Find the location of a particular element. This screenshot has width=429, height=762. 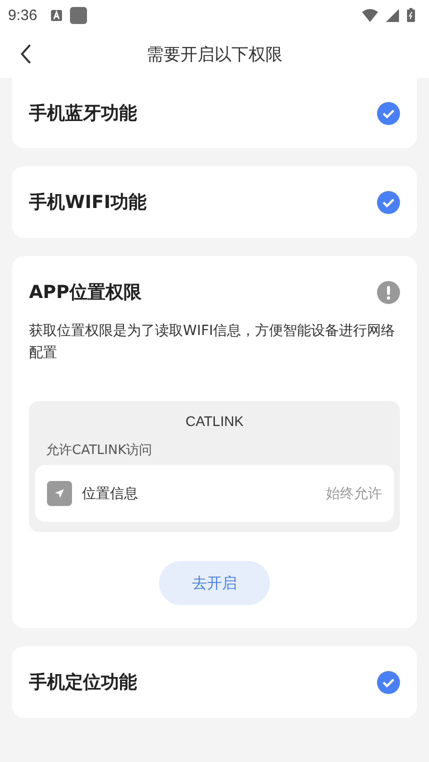

battery-icon is located at coordinates (411, 15).